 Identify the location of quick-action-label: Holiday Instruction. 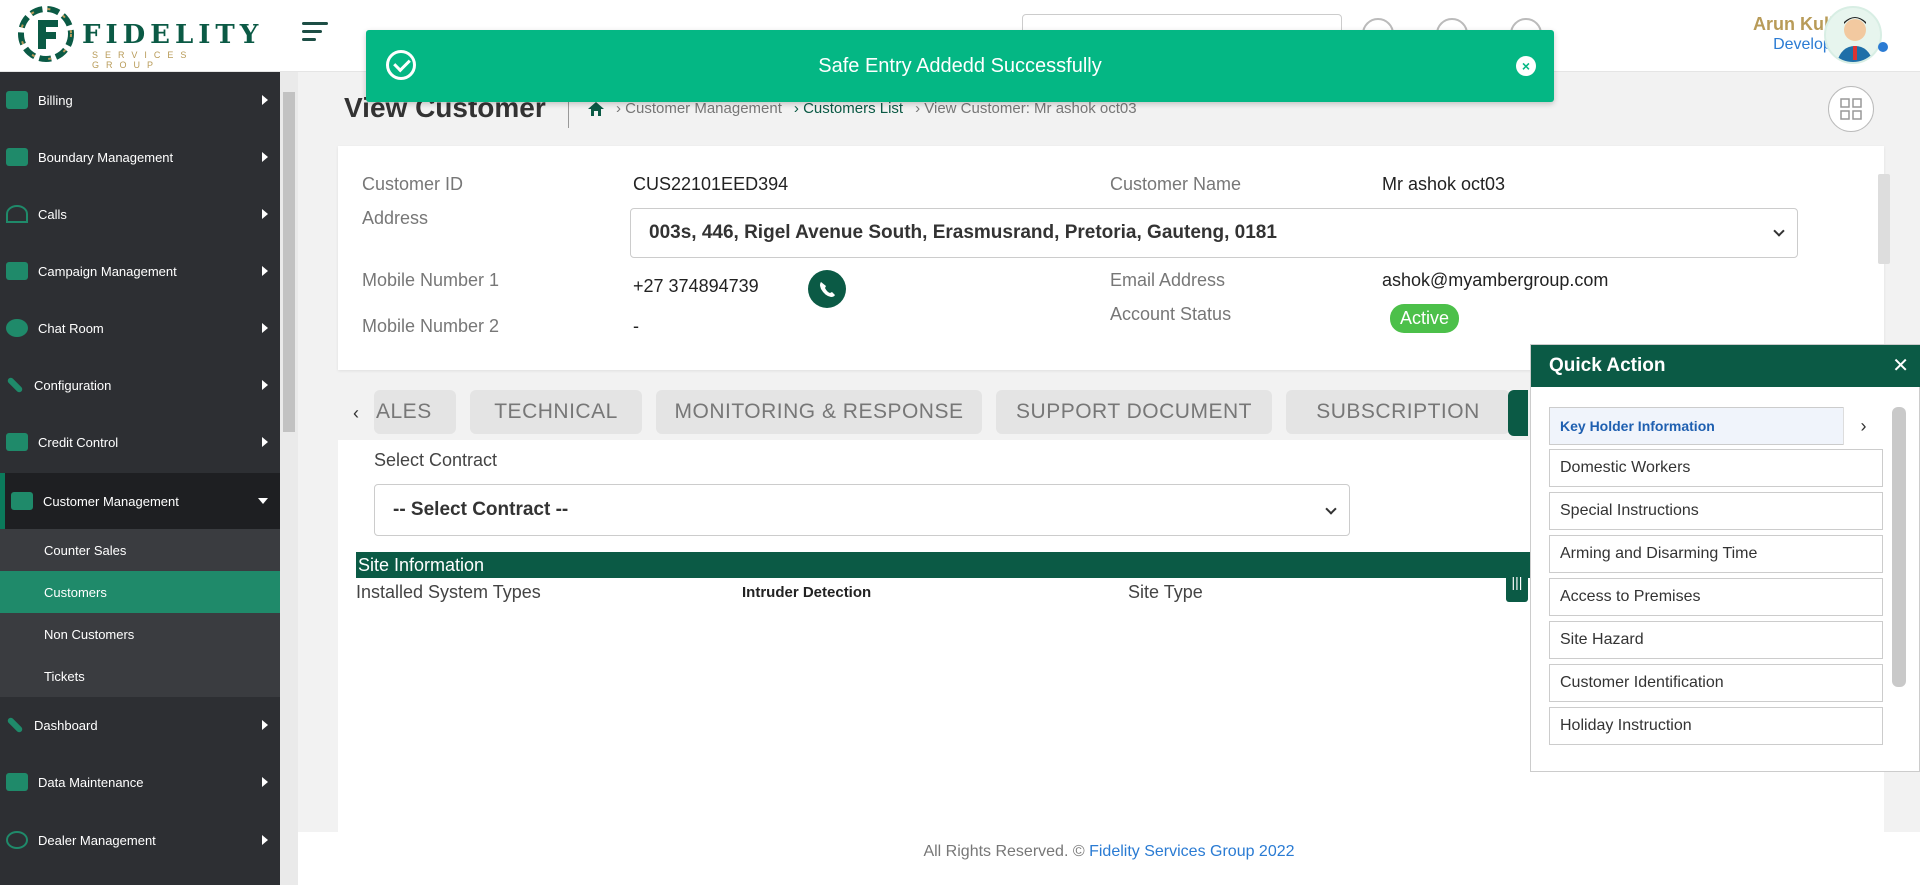
(1626, 725).